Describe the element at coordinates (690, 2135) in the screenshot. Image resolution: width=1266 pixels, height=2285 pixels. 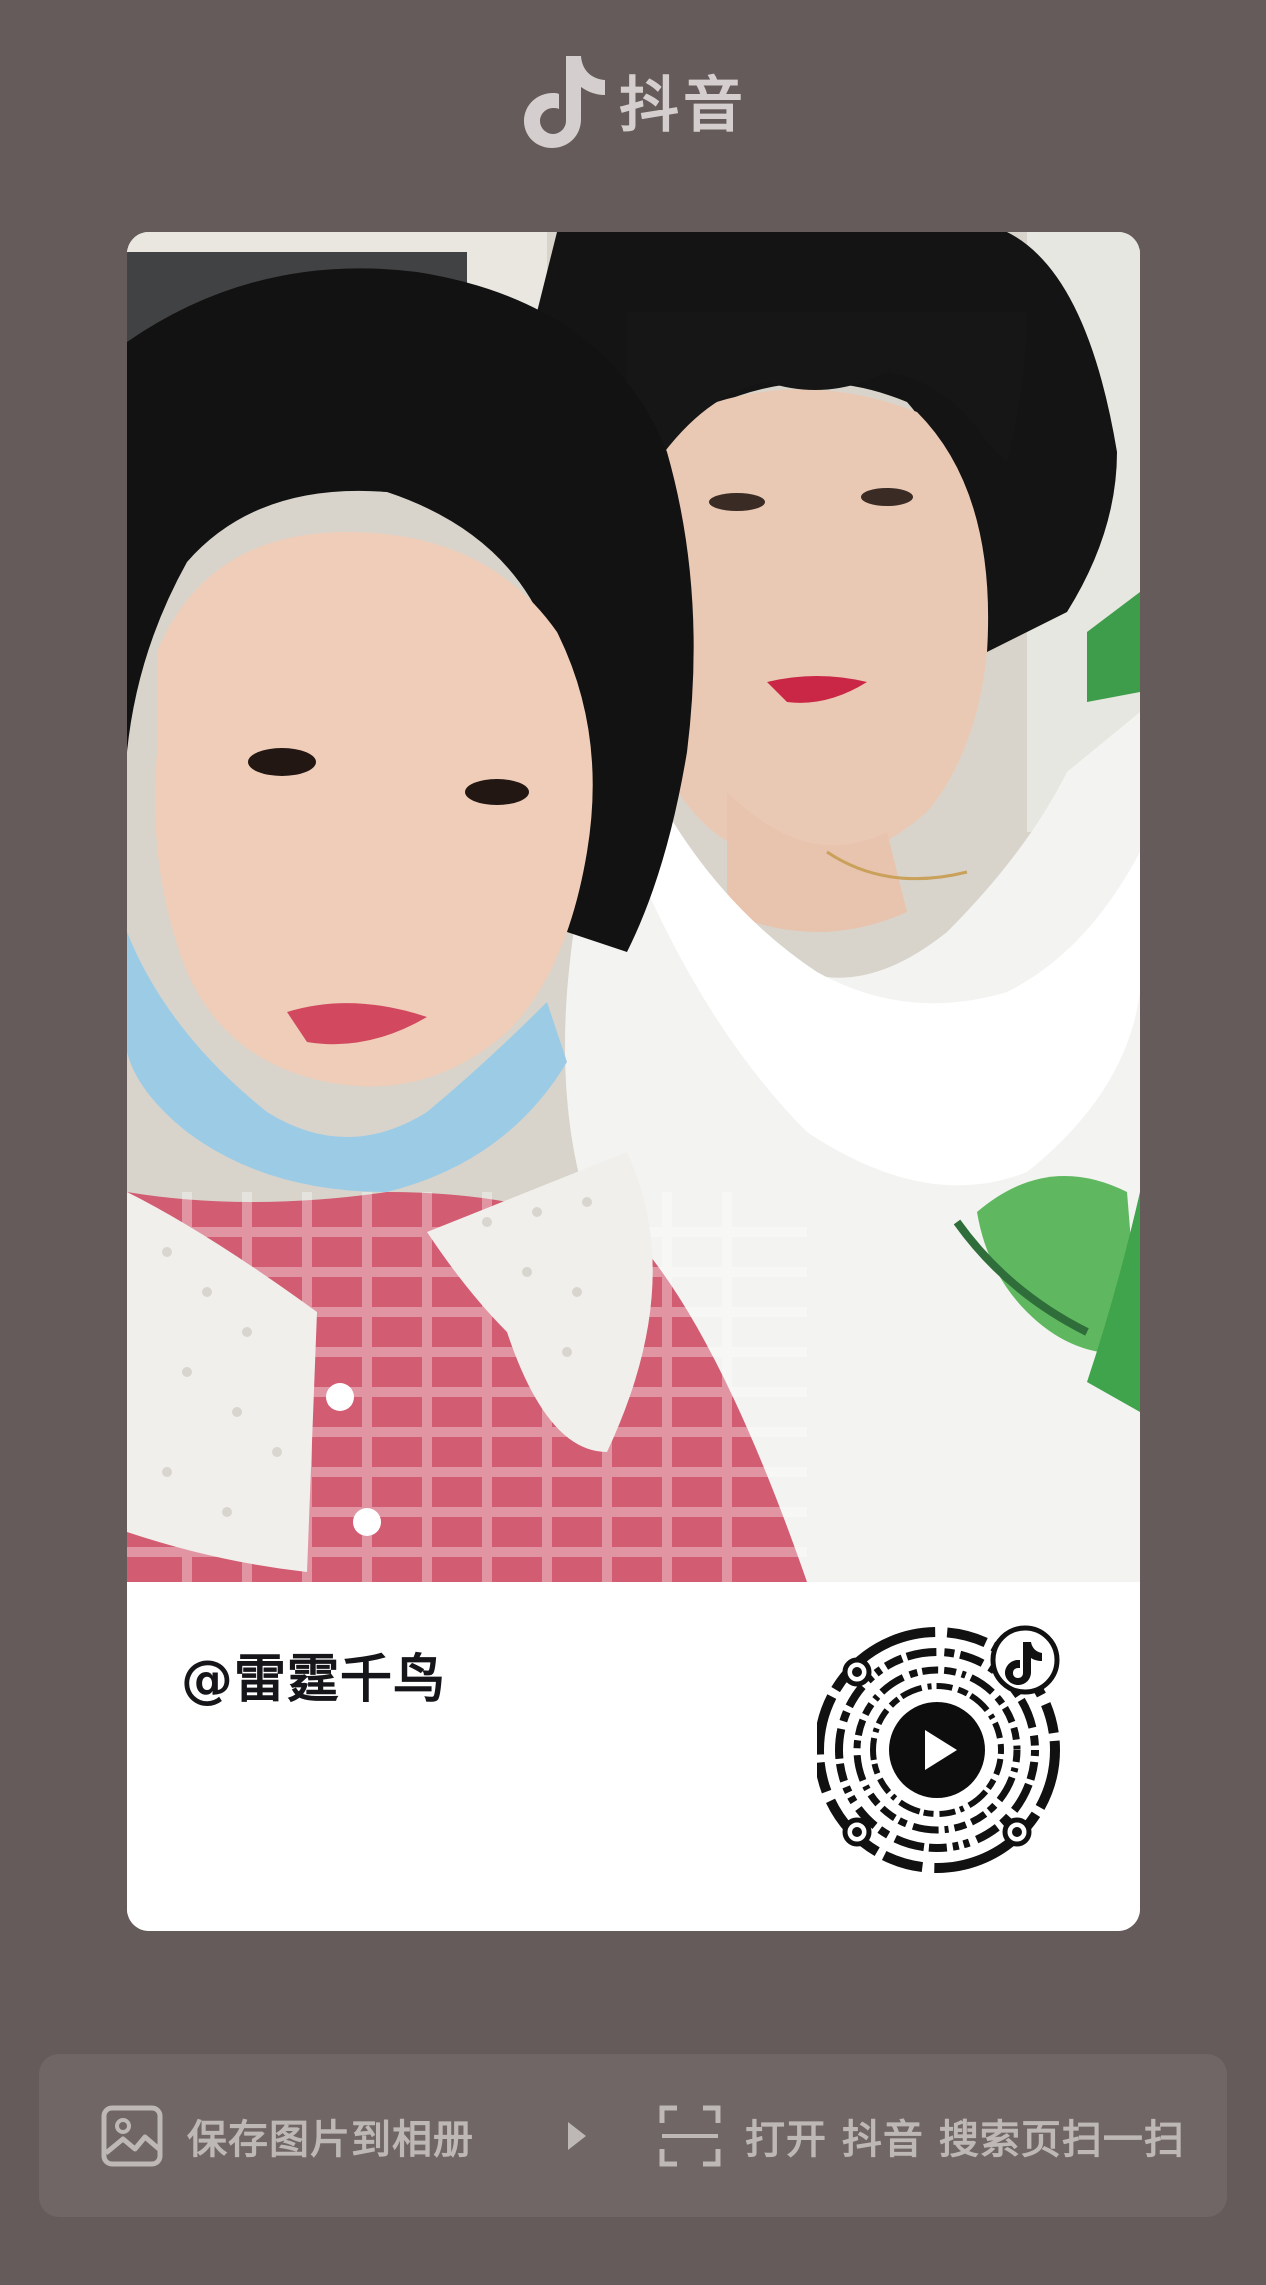
I see `scan-icon` at that location.